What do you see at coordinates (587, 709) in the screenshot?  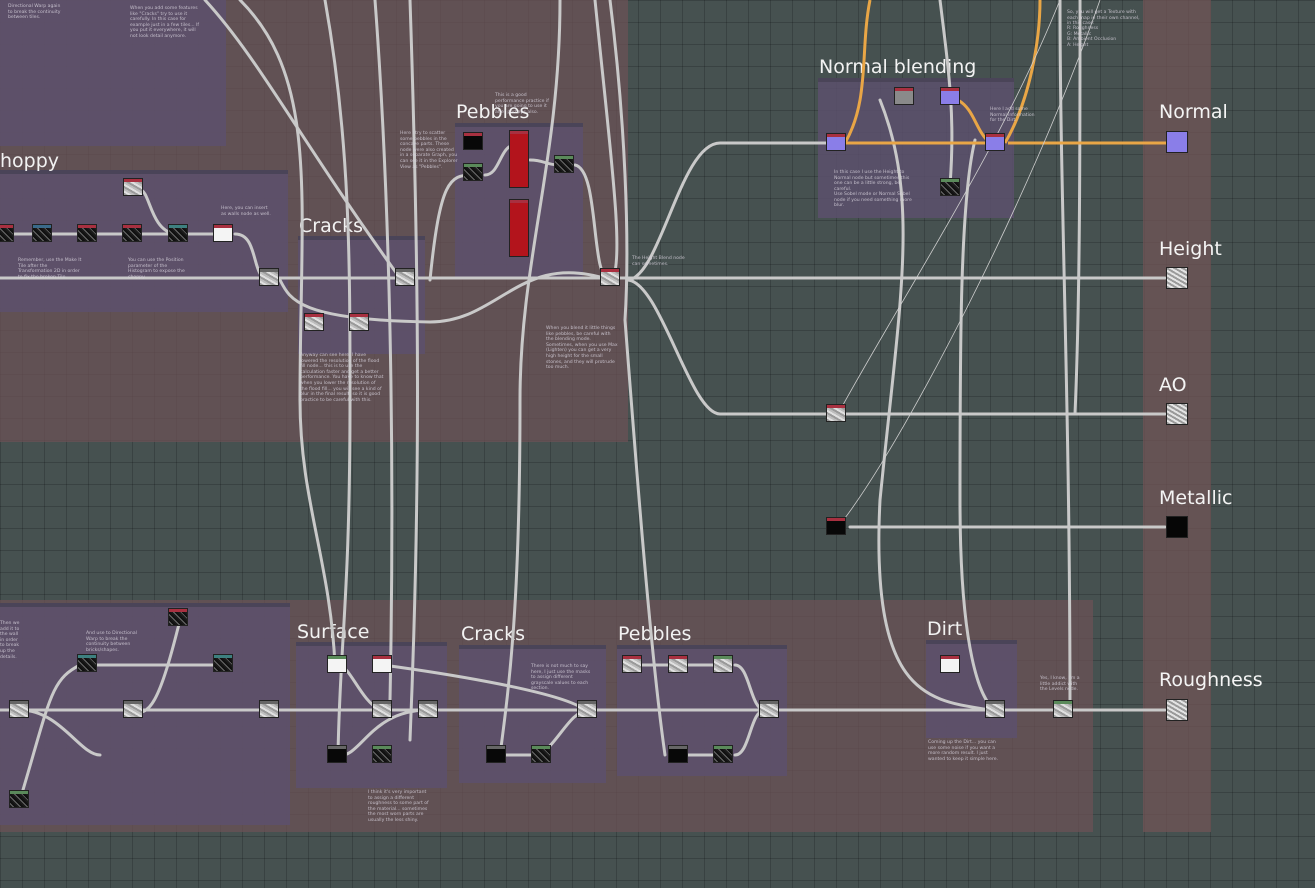 I see `node-cracks-bottom-out` at bounding box center [587, 709].